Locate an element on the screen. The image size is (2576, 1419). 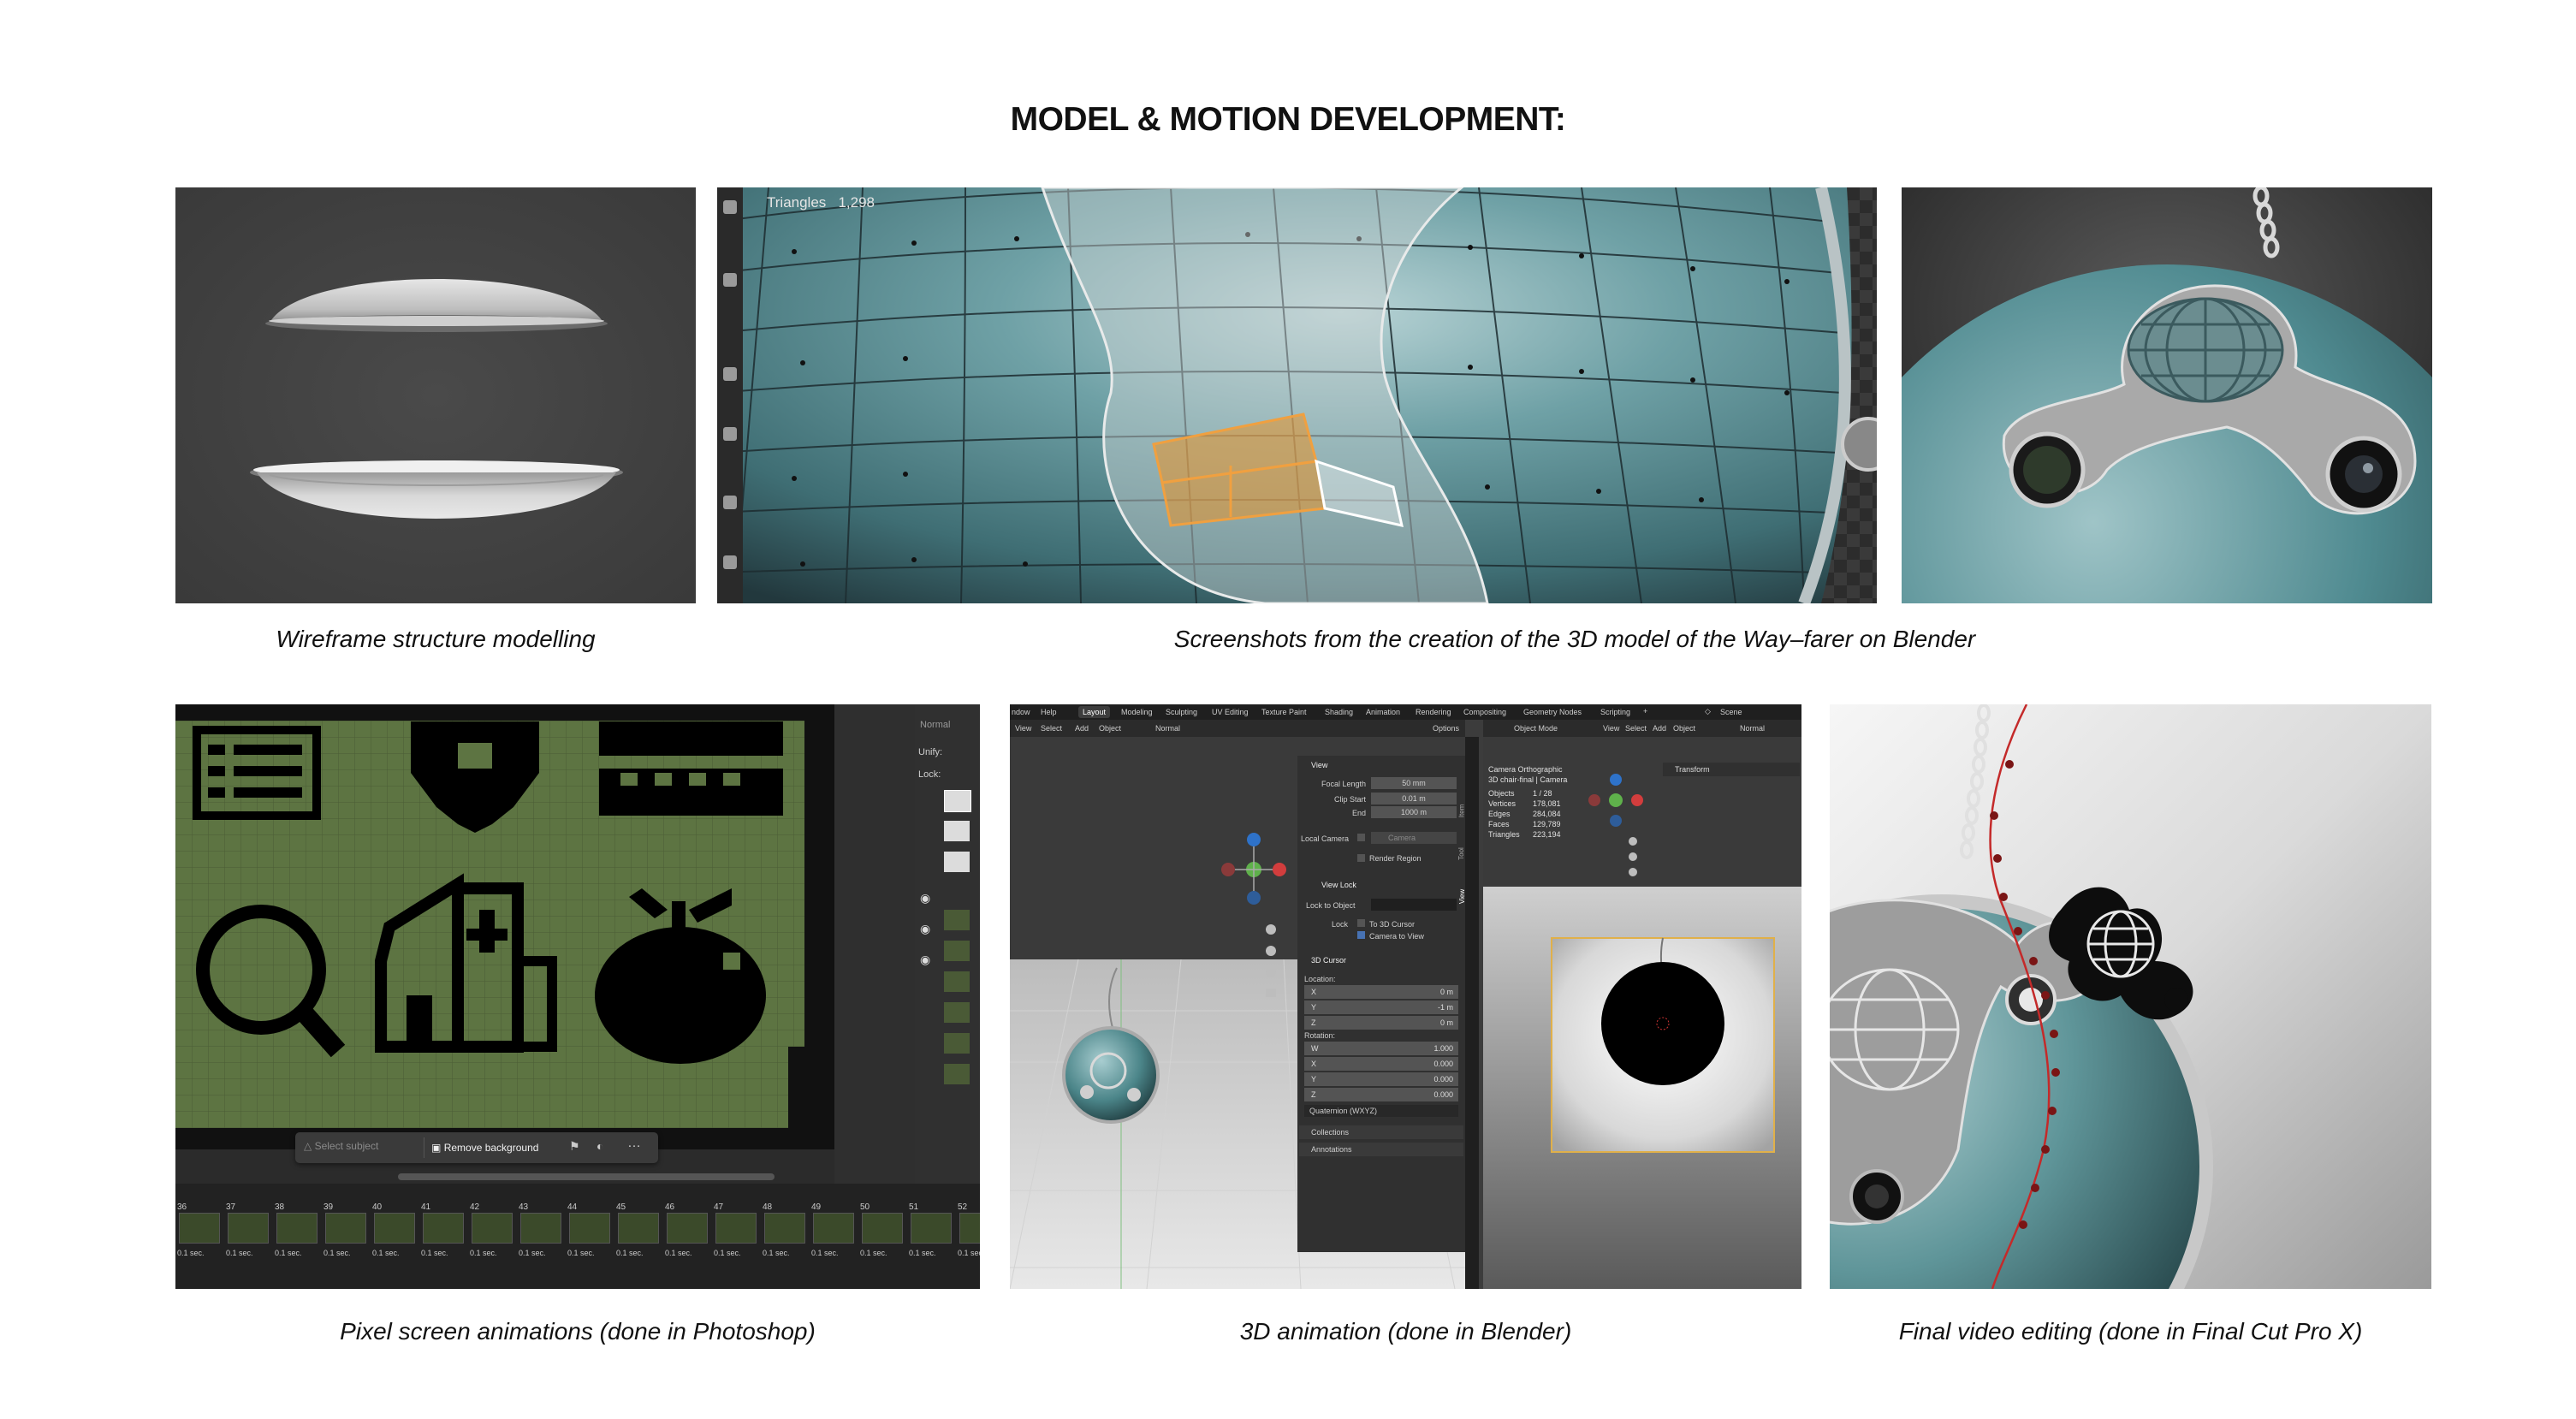
location-row: Y -1 m is located at coordinates (1381, 1007).